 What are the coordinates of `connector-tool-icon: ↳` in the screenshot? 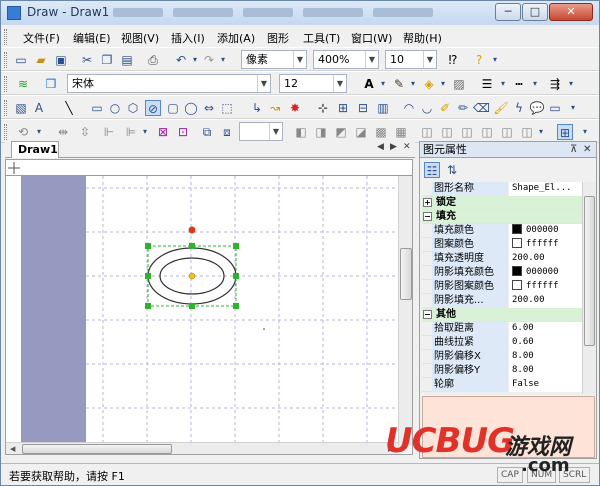 It's located at (257, 108).